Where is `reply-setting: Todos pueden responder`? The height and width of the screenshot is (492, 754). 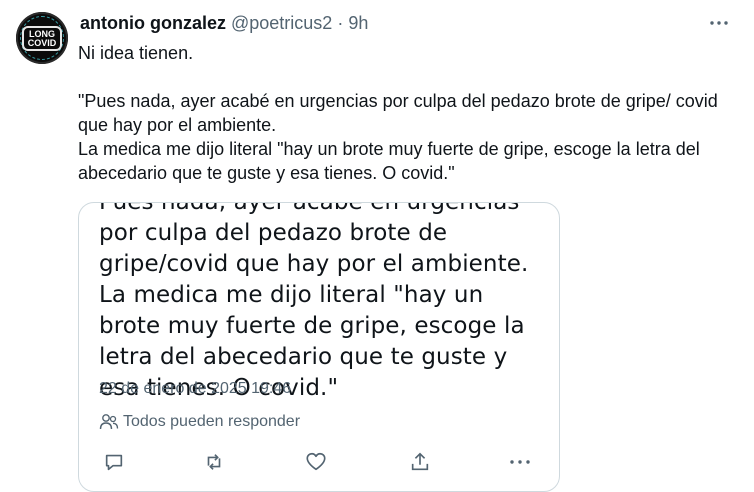
reply-setting: Todos pueden responder is located at coordinates (199, 422).